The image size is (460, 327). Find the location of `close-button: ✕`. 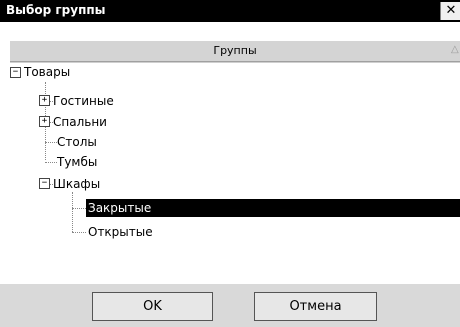

close-button: ✕ is located at coordinates (450, 11).